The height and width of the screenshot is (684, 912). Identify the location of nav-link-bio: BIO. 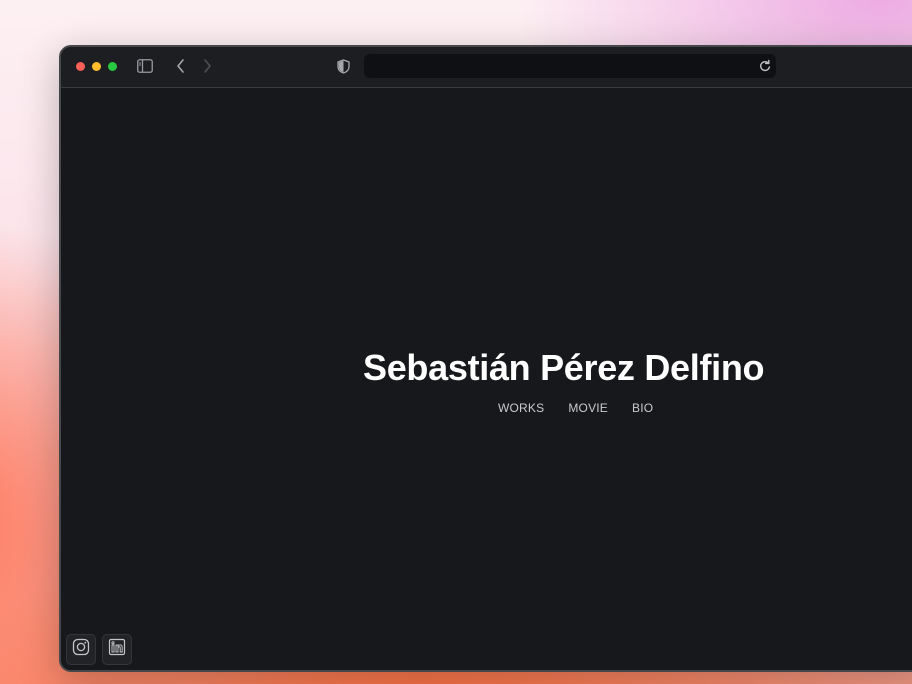
(642, 408).